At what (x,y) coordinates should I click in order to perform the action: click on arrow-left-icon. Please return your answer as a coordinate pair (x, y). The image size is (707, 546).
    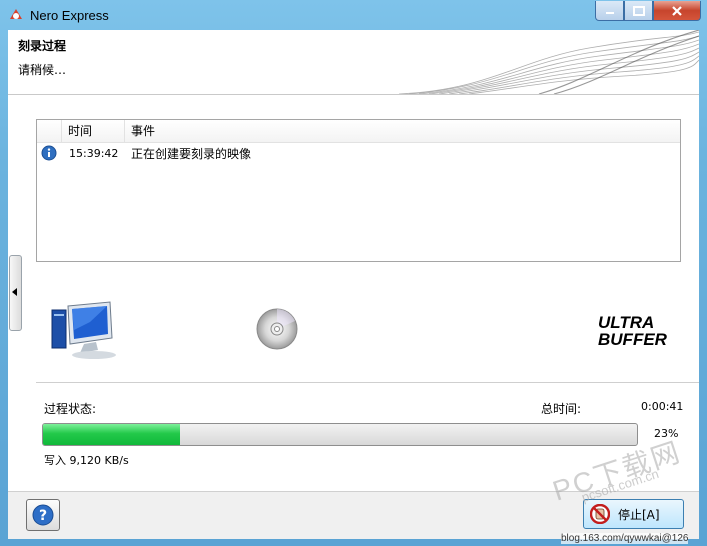
    Looking at the image, I should click on (14, 292).